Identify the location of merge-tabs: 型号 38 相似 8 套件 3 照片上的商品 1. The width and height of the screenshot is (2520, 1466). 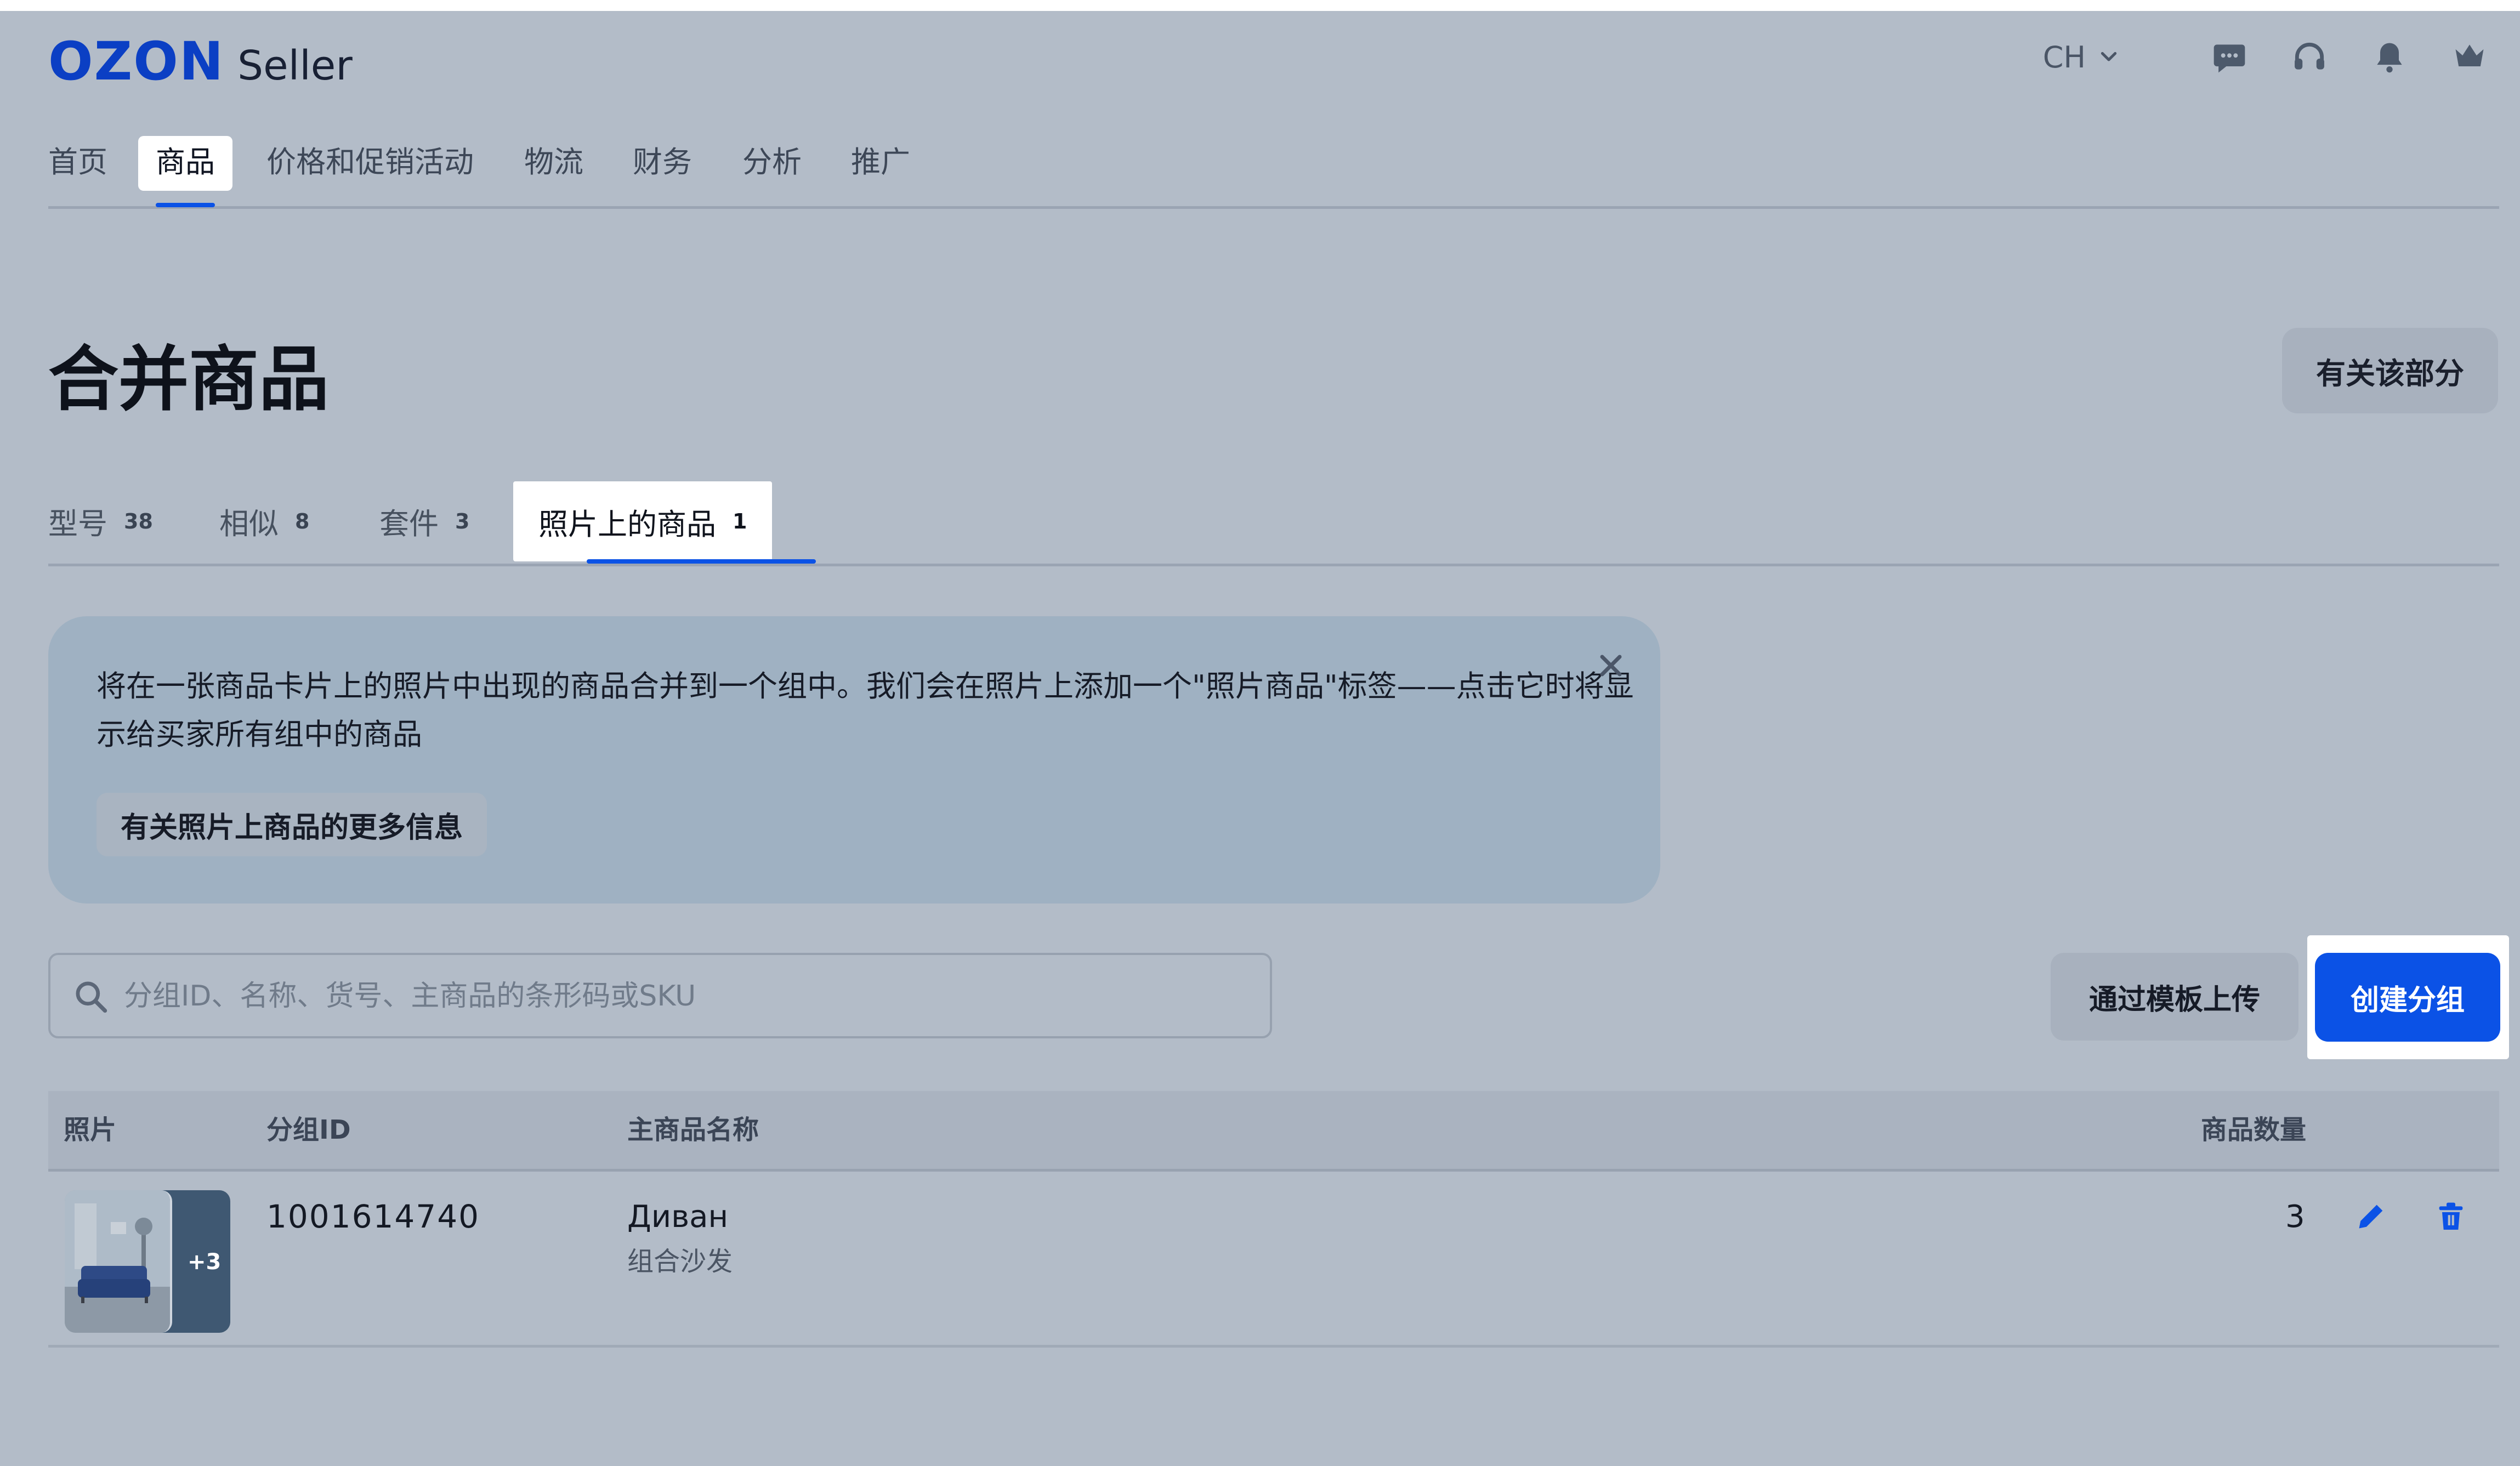
(1273, 523).